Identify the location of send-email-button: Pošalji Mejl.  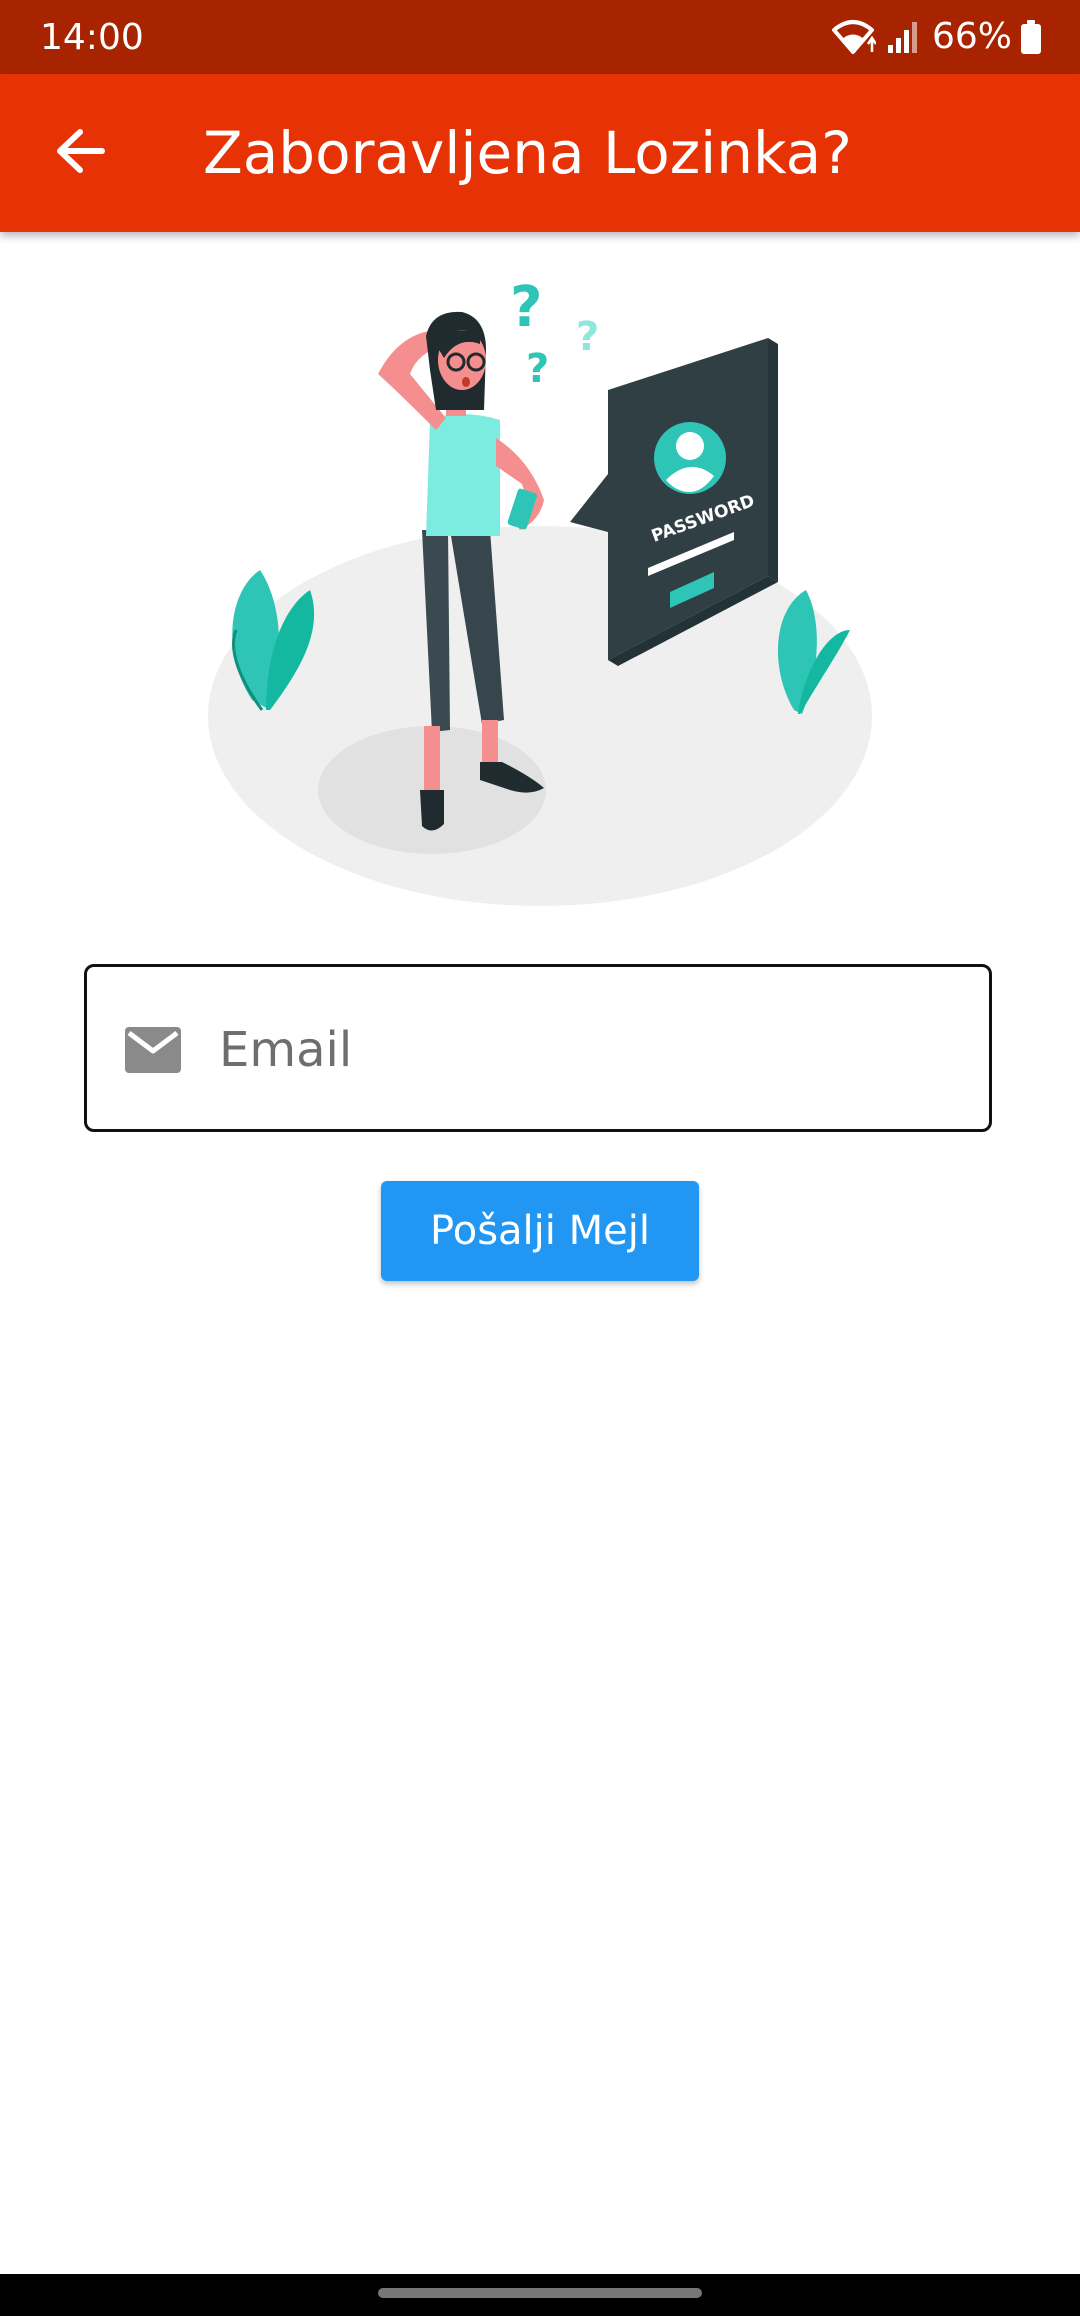
(540, 1231).